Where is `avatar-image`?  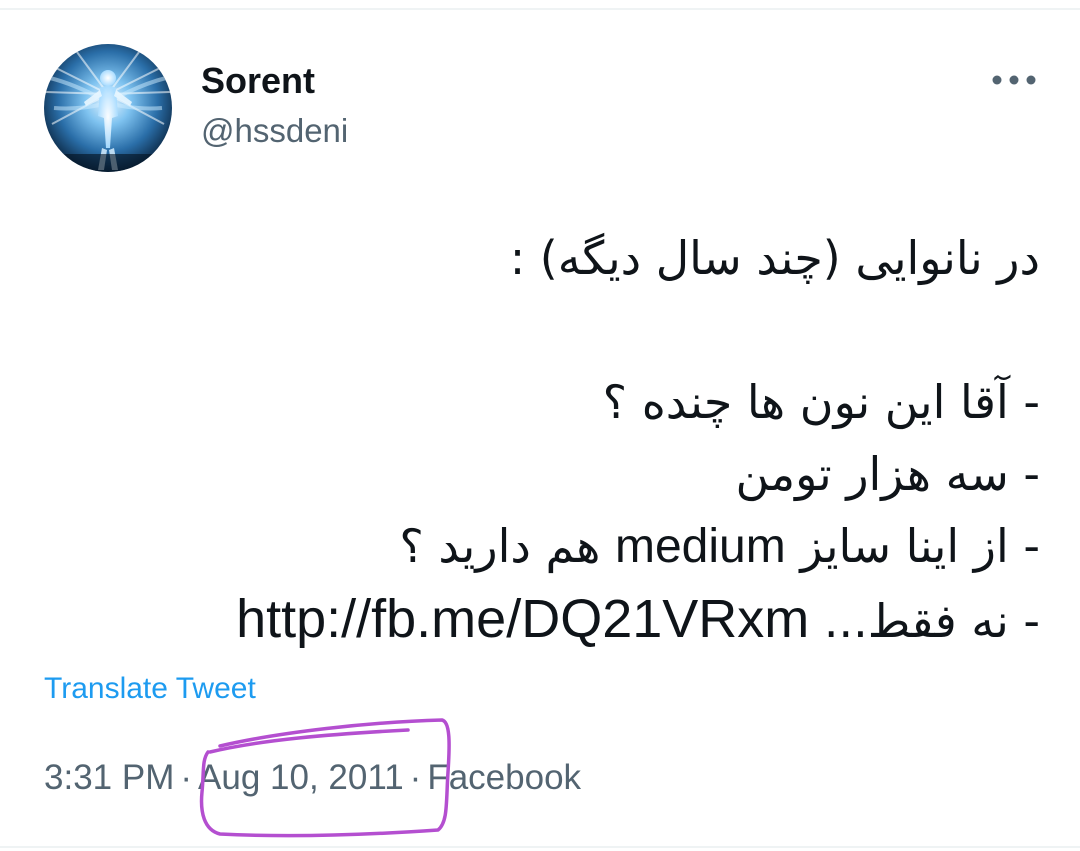 avatar-image is located at coordinates (108, 108).